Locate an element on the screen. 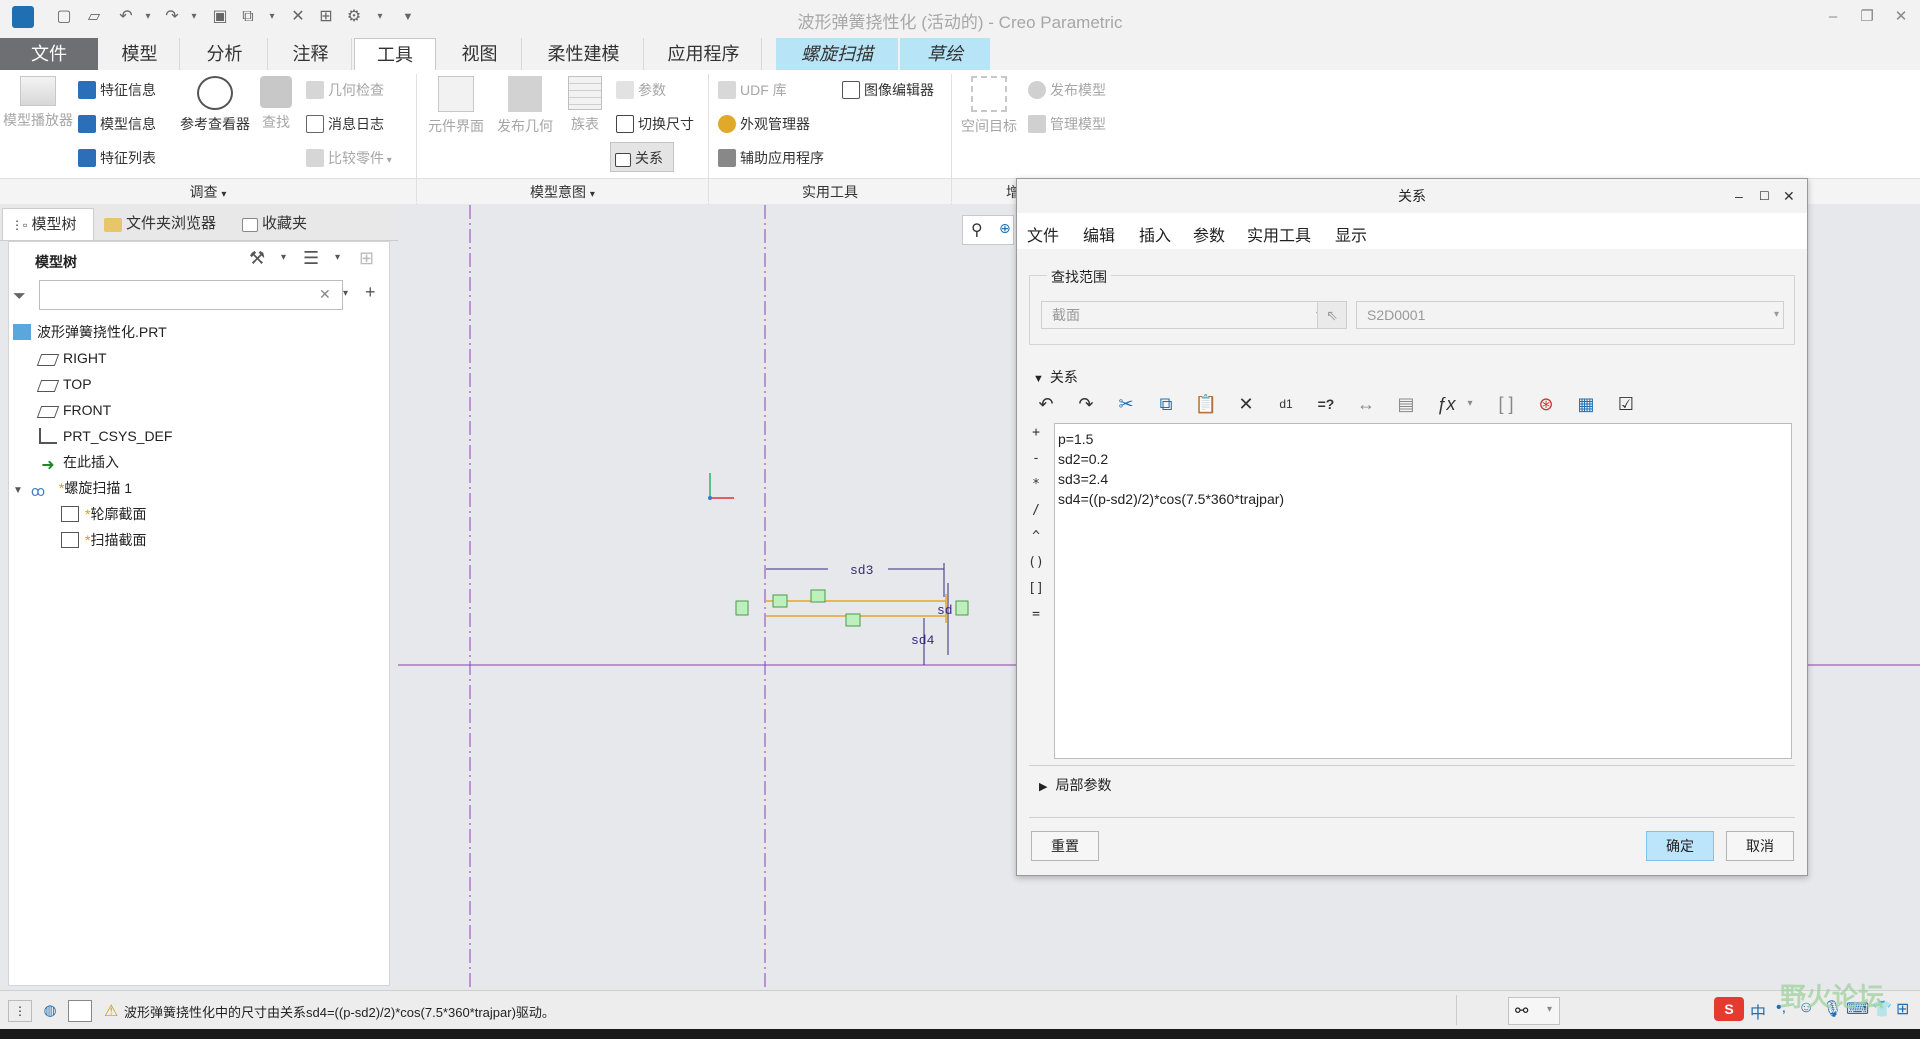  switch-dimensions-icon: d1 is located at coordinates (1286, 404).